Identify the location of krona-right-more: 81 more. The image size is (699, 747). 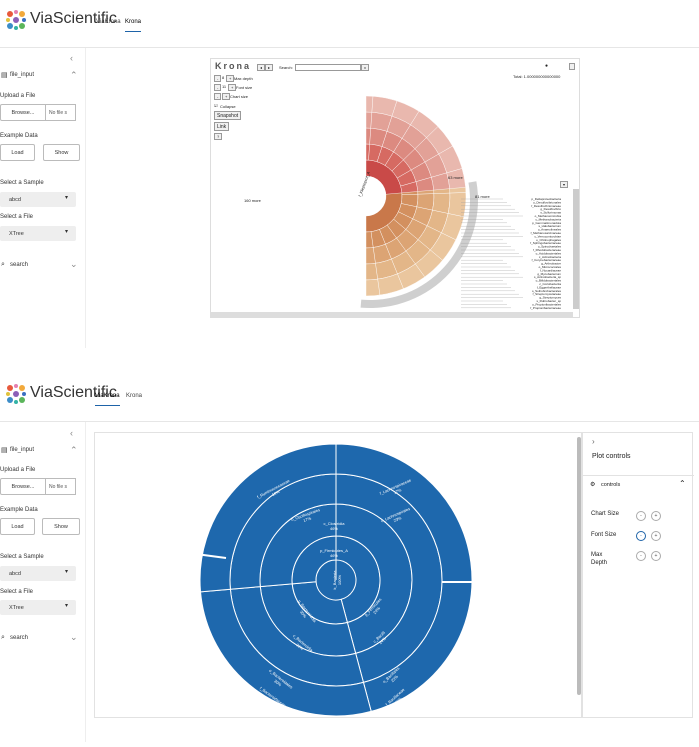
(482, 196).